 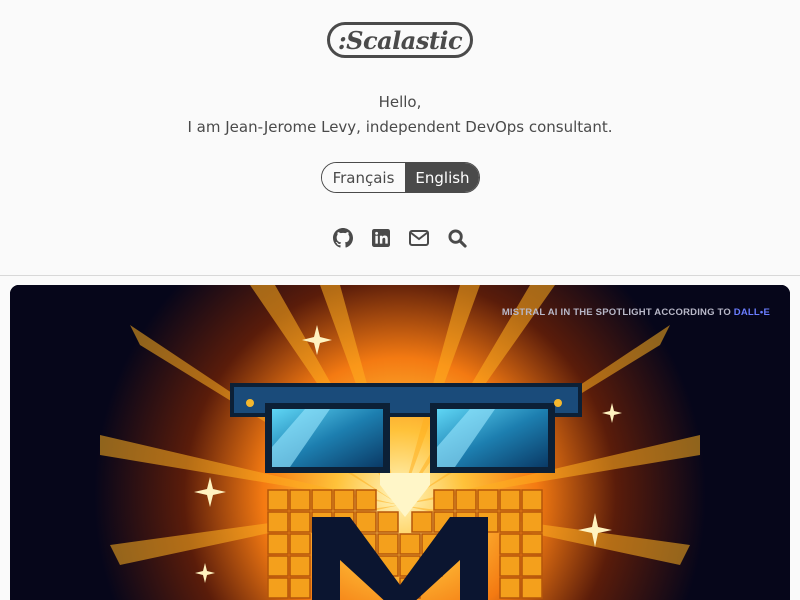 I want to click on github-icon, so click(x=343, y=238).